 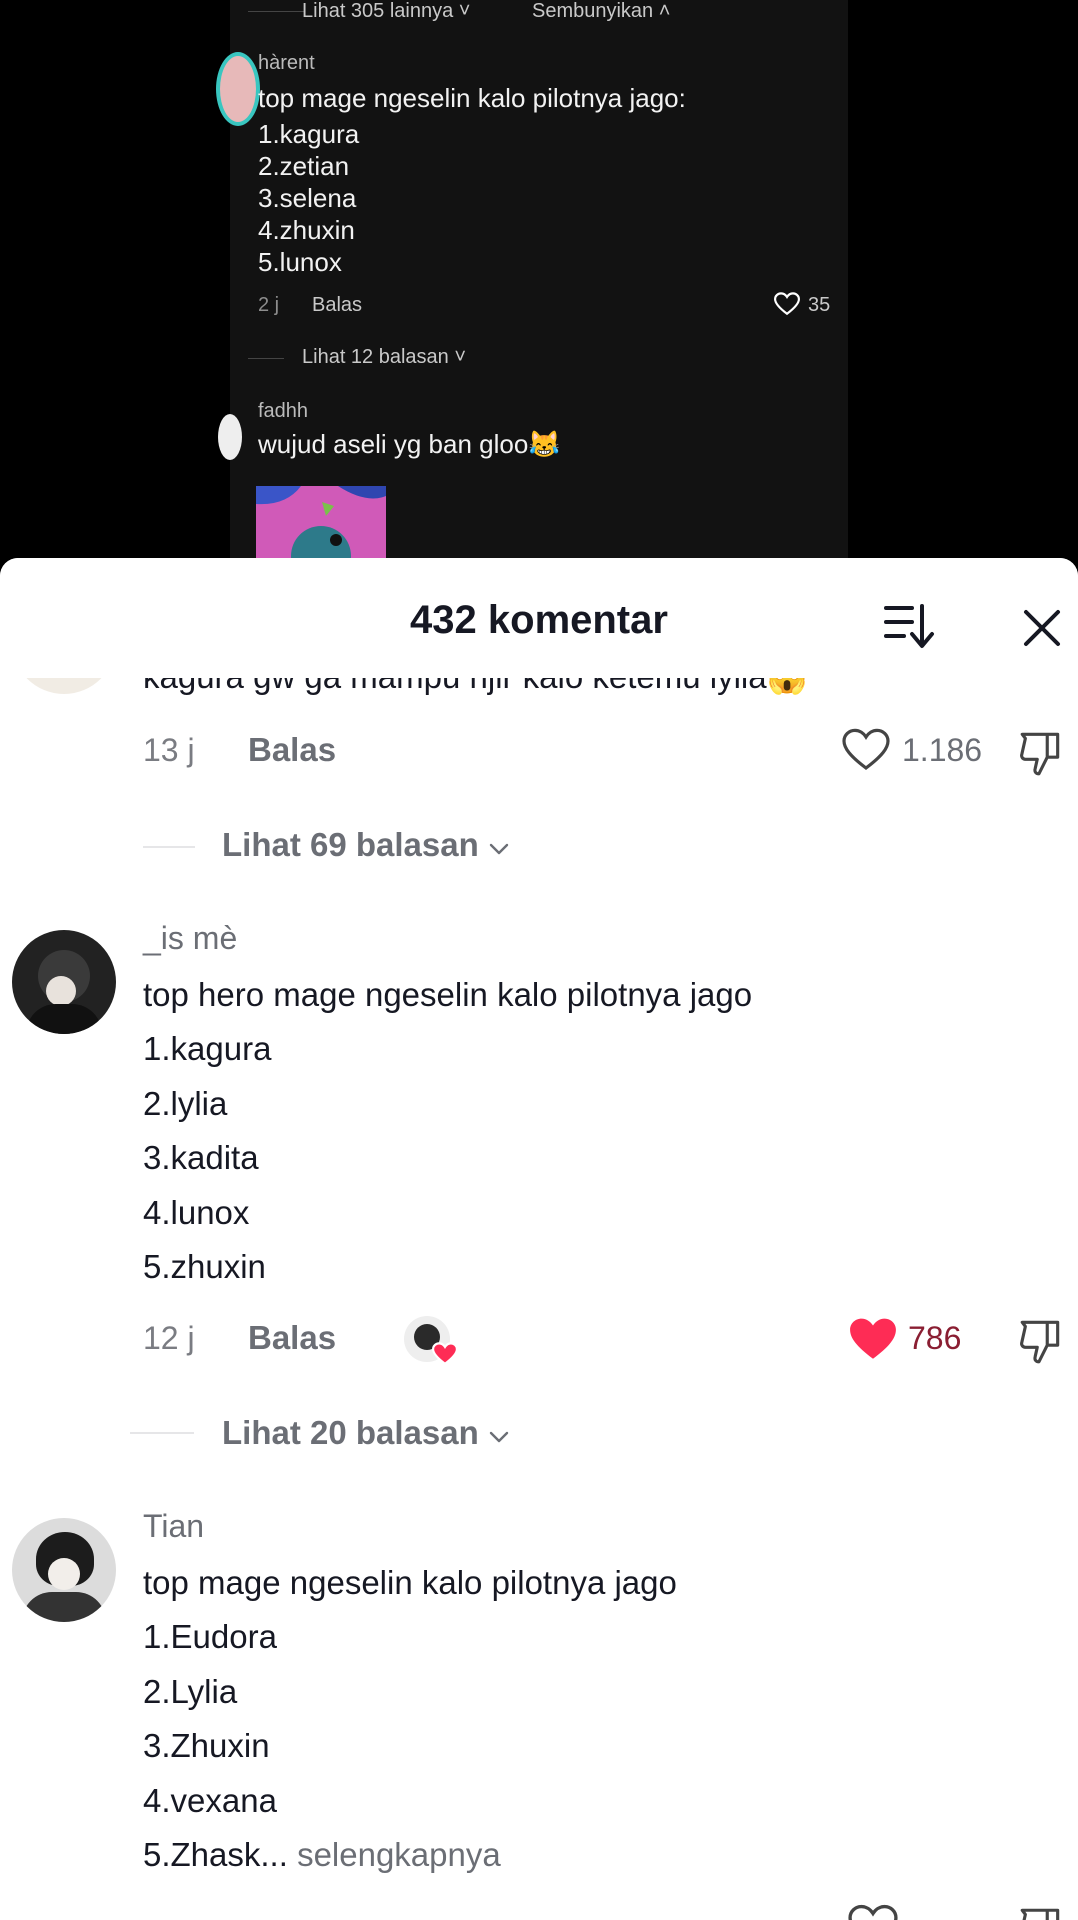 What do you see at coordinates (206, 1745) in the screenshot?
I see `comment-line: 3.Zhuxin` at bounding box center [206, 1745].